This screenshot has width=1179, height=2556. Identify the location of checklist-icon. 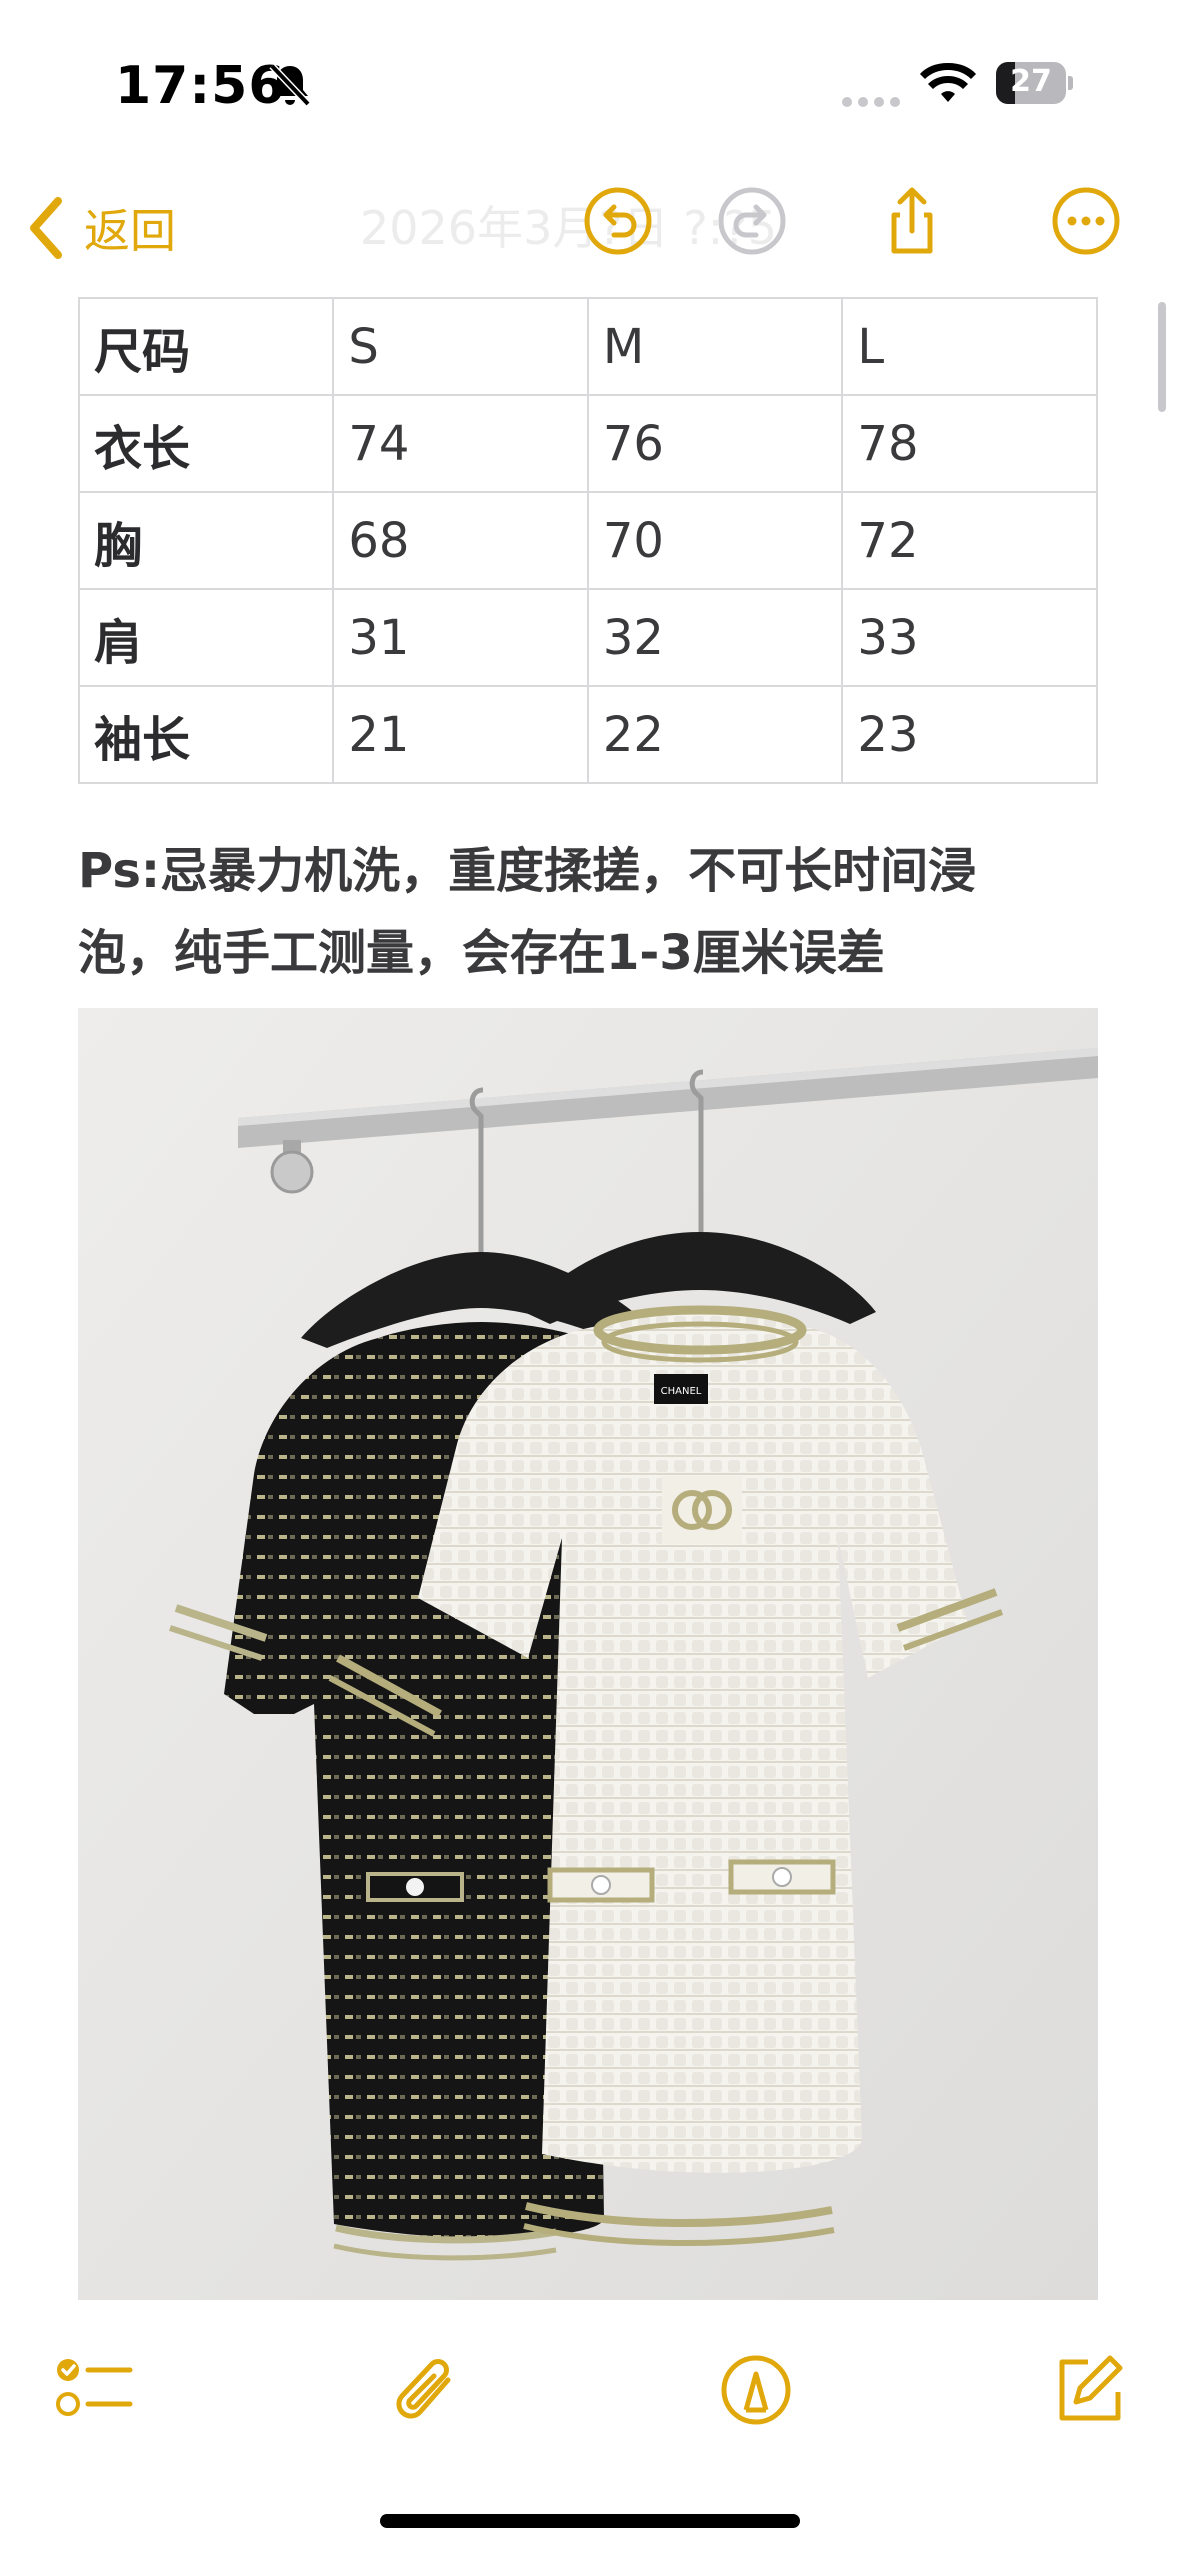
(94, 2390).